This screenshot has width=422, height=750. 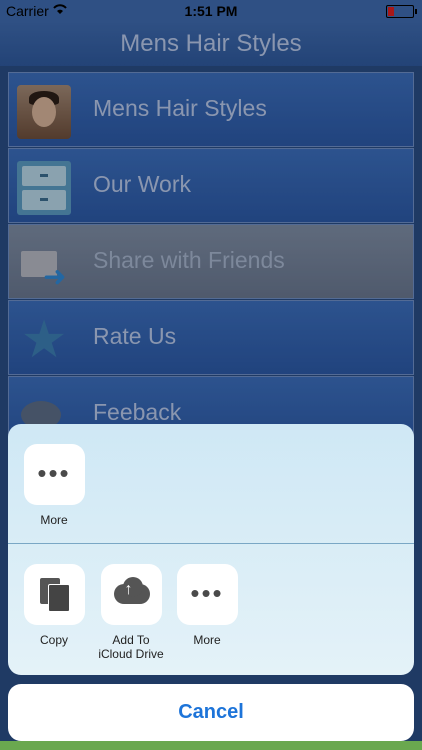 What do you see at coordinates (54, 594) in the screenshot?
I see `copy-docs-icon` at bounding box center [54, 594].